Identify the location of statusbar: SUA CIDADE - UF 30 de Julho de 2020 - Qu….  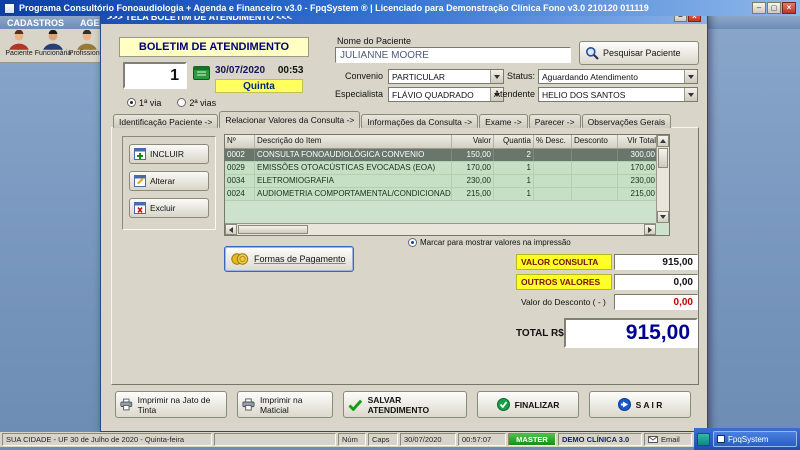
(347, 439).